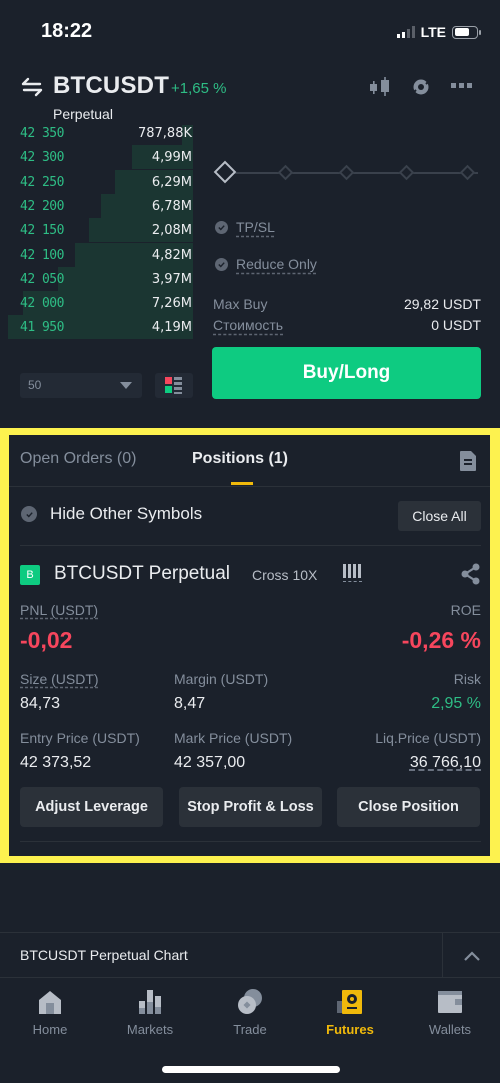 This screenshot has width=500, height=1083. I want to click on orderbook-price: 42 350, so click(42, 133).